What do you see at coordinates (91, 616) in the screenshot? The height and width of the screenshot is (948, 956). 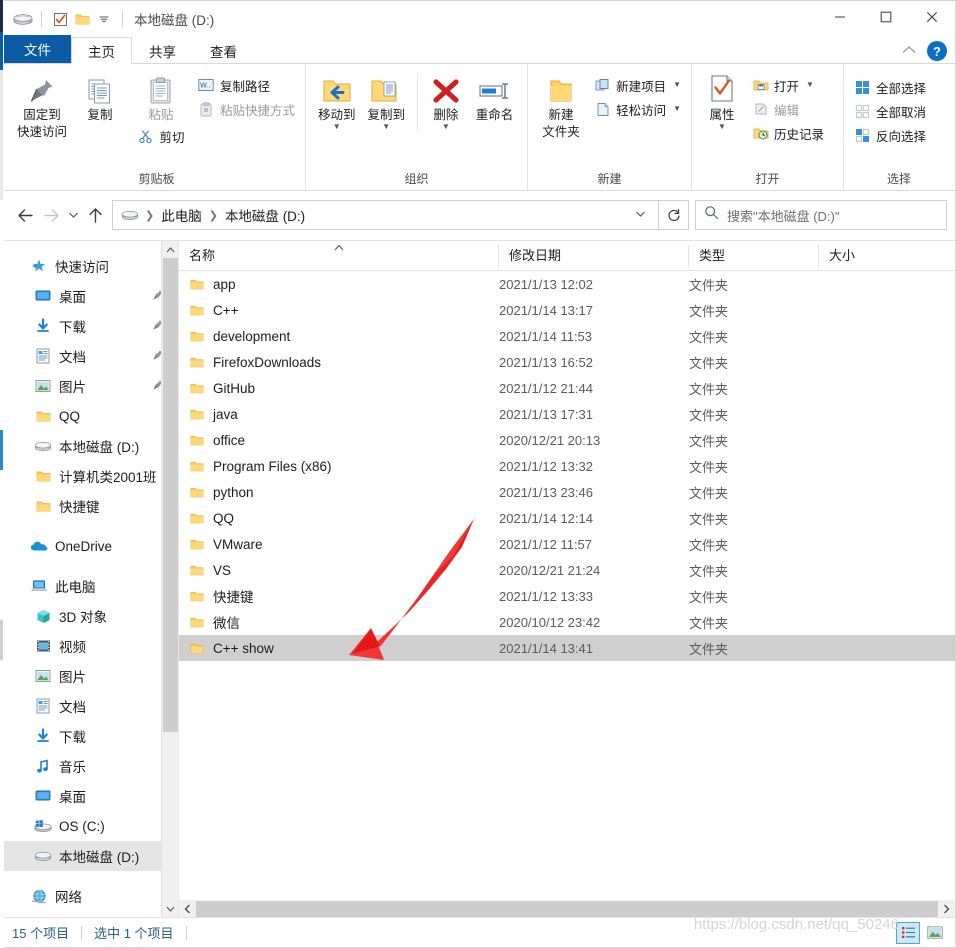 I see `sidebar-item-3d-objects: 3D 对象` at bounding box center [91, 616].